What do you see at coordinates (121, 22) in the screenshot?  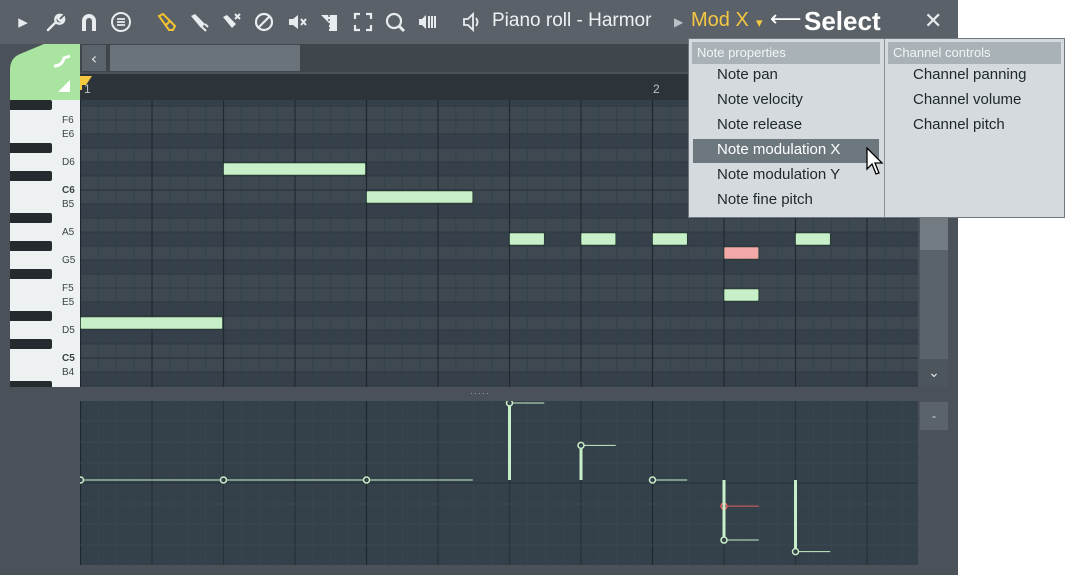 I see `menu-icon` at bounding box center [121, 22].